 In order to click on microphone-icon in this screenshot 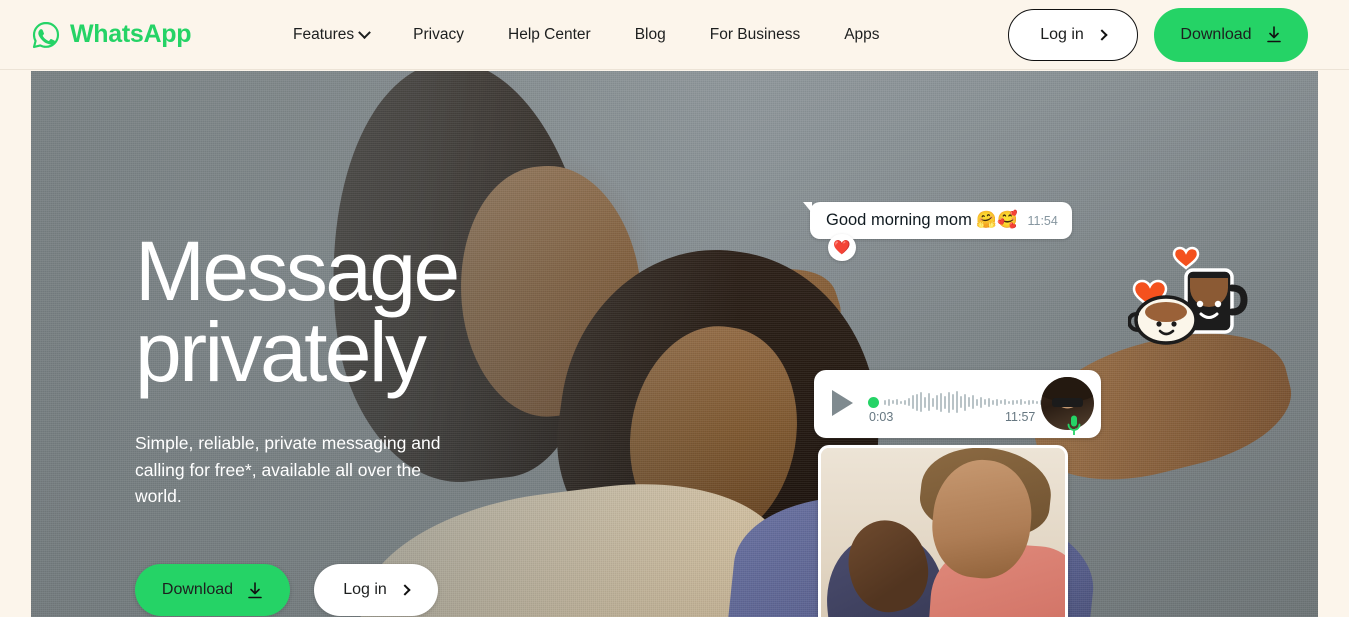, I will do `click(1074, 425)`.